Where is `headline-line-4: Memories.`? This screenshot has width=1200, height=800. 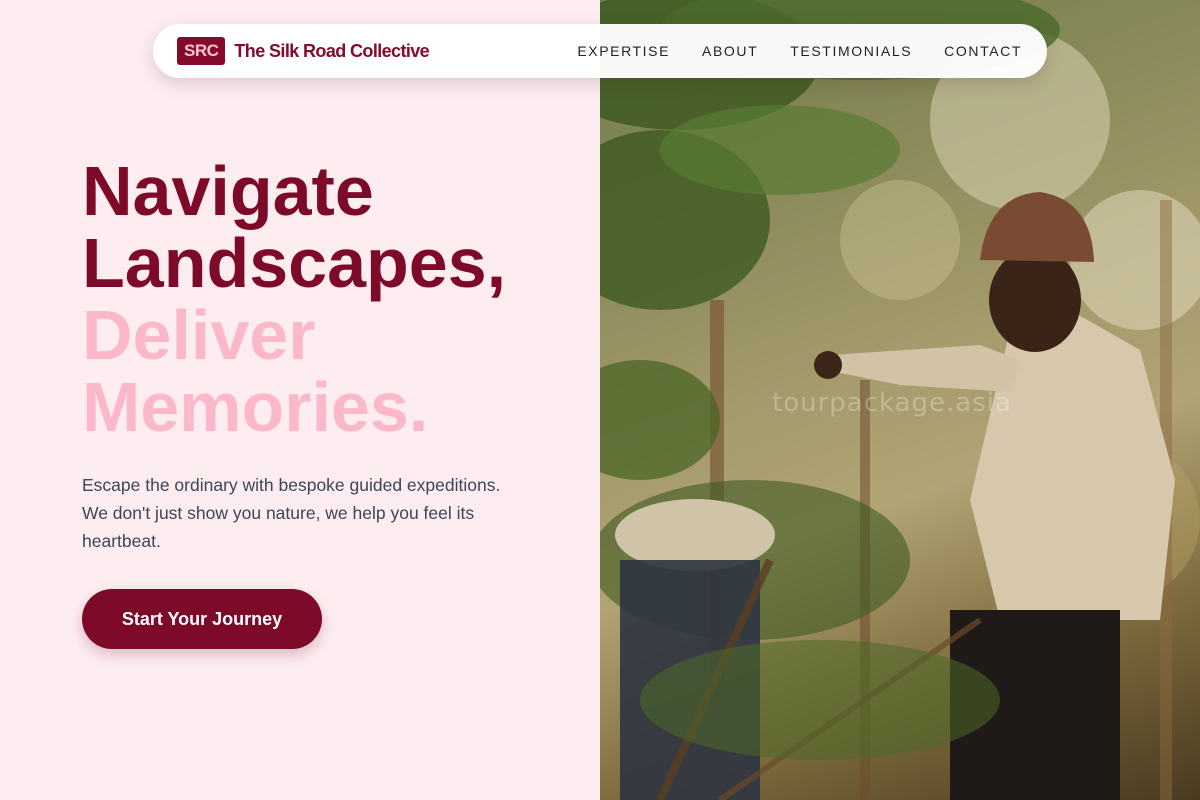
headline-line-4: Memories. is located at coordinates (255, 407).